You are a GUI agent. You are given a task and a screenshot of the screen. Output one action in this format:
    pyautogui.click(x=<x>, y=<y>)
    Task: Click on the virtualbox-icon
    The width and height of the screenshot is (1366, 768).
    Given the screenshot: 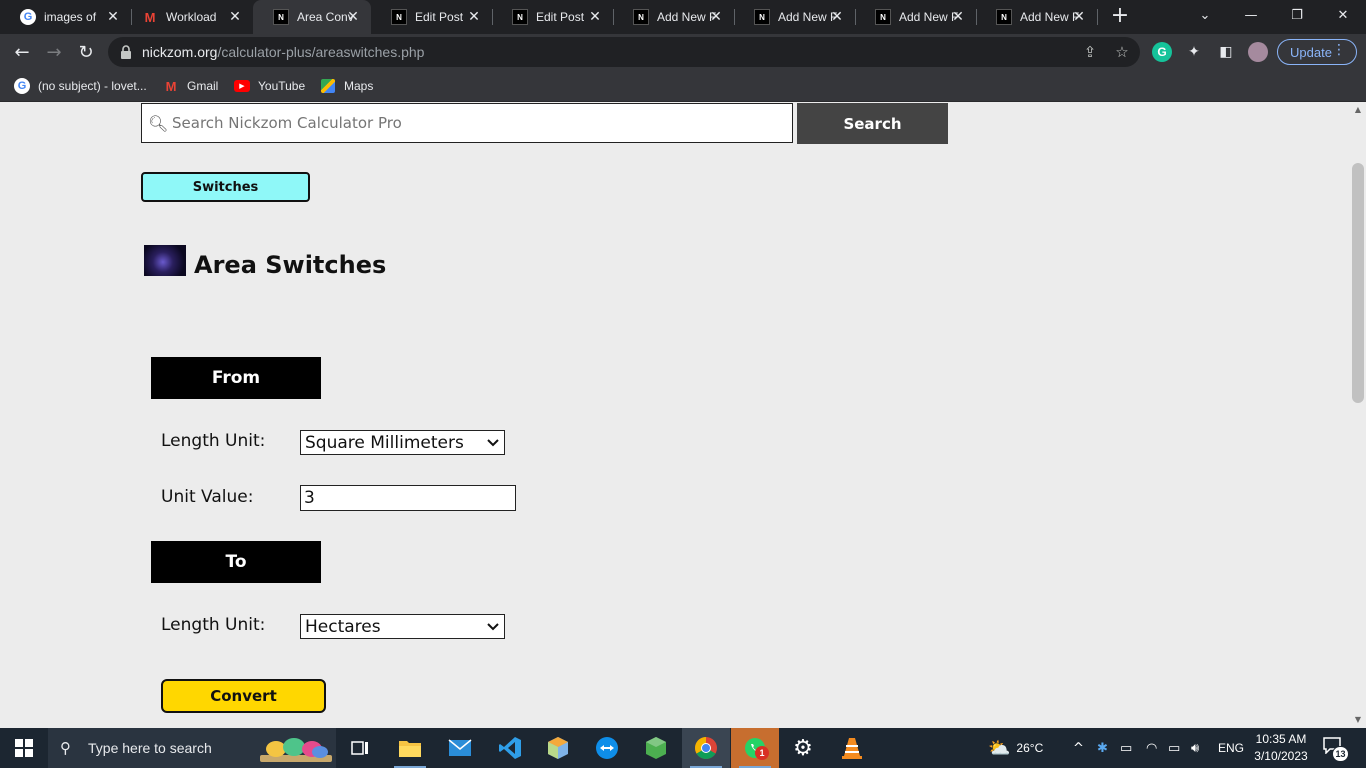 What is the action you would take?
    pyautogui.click(x=558, y=748)
    